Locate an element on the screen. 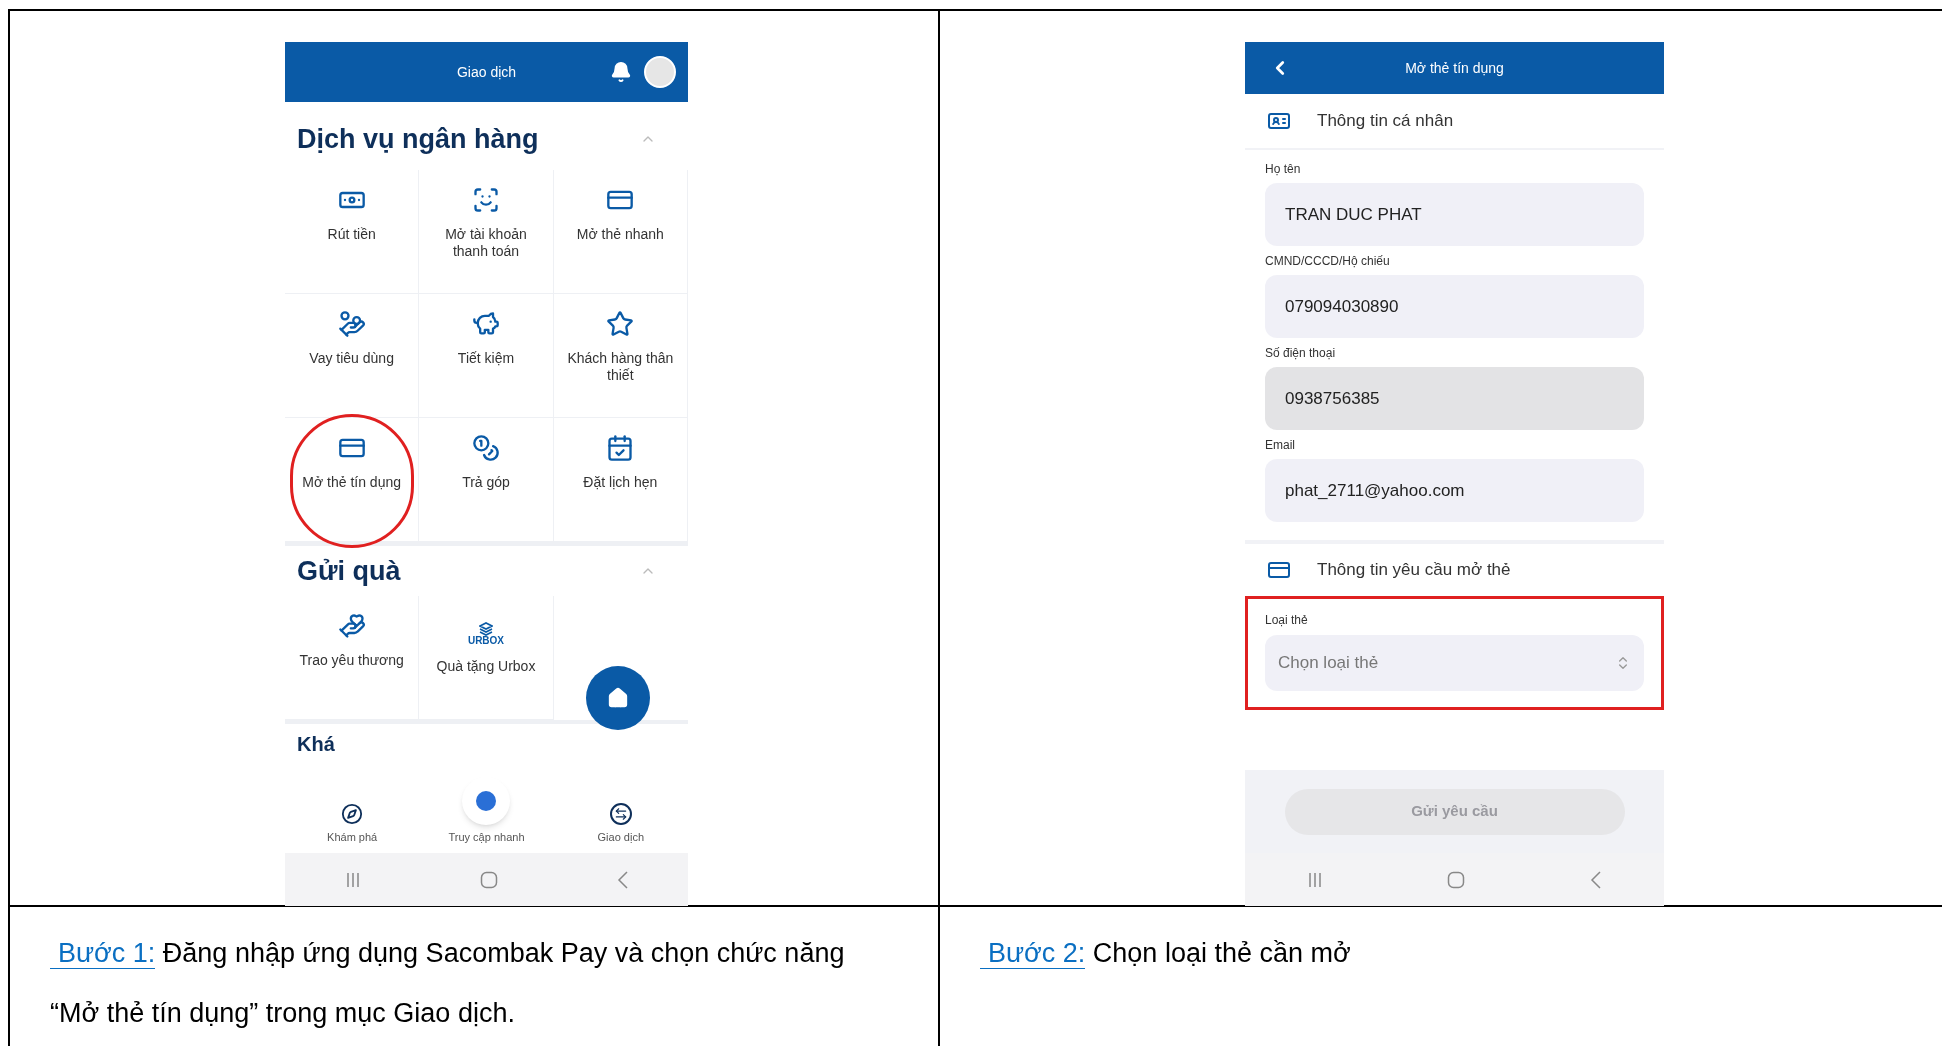 The image size is (1942, 1046). tile-label: Rút tiền is located at coordinates (351, 234).